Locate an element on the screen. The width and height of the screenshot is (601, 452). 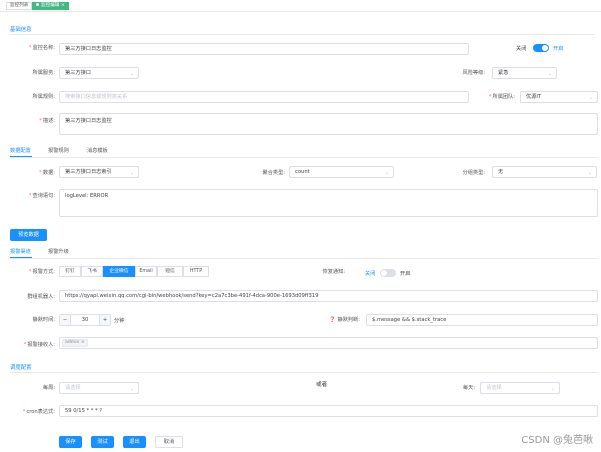
weekly-select: 请选择 ⌄ is located at coordinates (99, 388).